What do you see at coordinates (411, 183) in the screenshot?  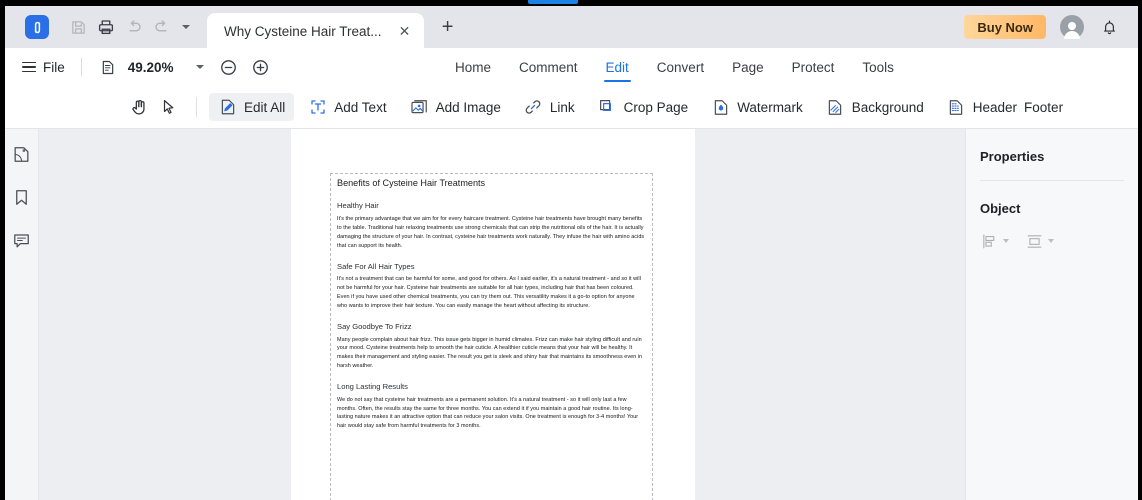 I see `document-title: Benefits of Cysteine Hair Treatments` at bounding box center [411, 183].